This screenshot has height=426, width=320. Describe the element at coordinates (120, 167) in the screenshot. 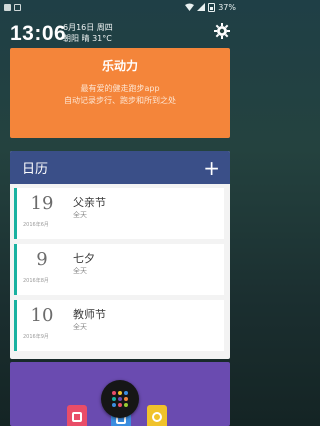

I see `calendar-header: 日历 +` at that location.